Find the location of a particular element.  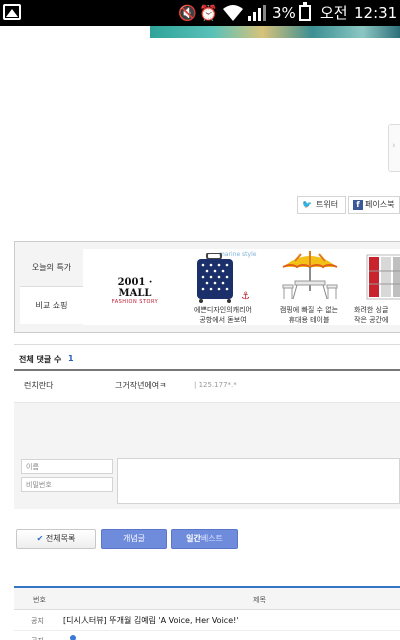

password-input: 비밀번호 is located at coordinates (67, 484).